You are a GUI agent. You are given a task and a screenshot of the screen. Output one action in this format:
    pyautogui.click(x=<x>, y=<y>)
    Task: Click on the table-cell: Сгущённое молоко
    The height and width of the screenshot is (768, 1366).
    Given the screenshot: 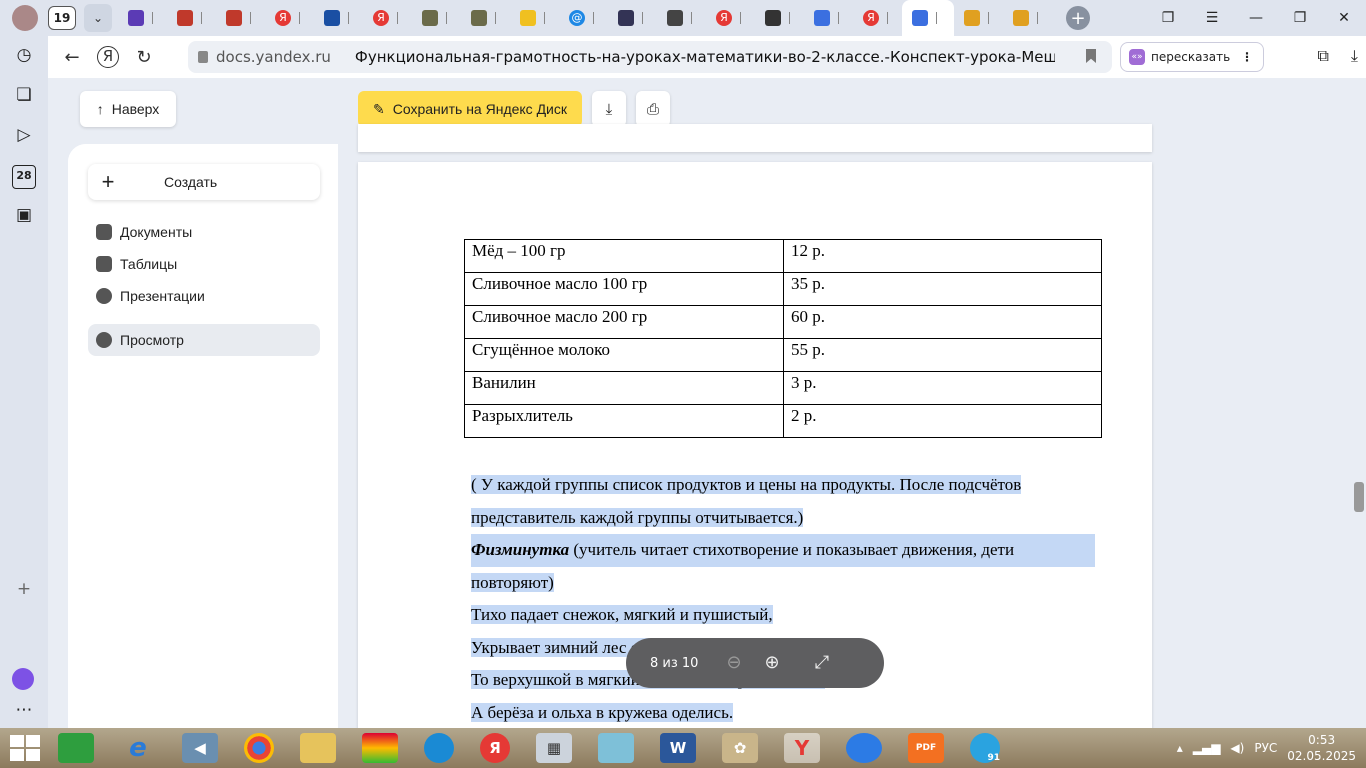 What is the action you would take?
    pyautogui.click(x=624, y=355)
    